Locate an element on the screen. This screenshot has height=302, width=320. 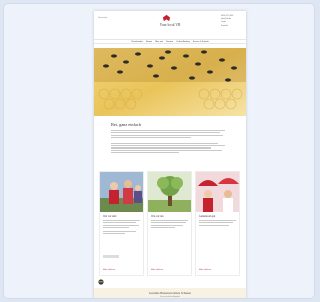
footer-subtitle: Ihr persönliches Angebot is located at coordinates (170, 297).